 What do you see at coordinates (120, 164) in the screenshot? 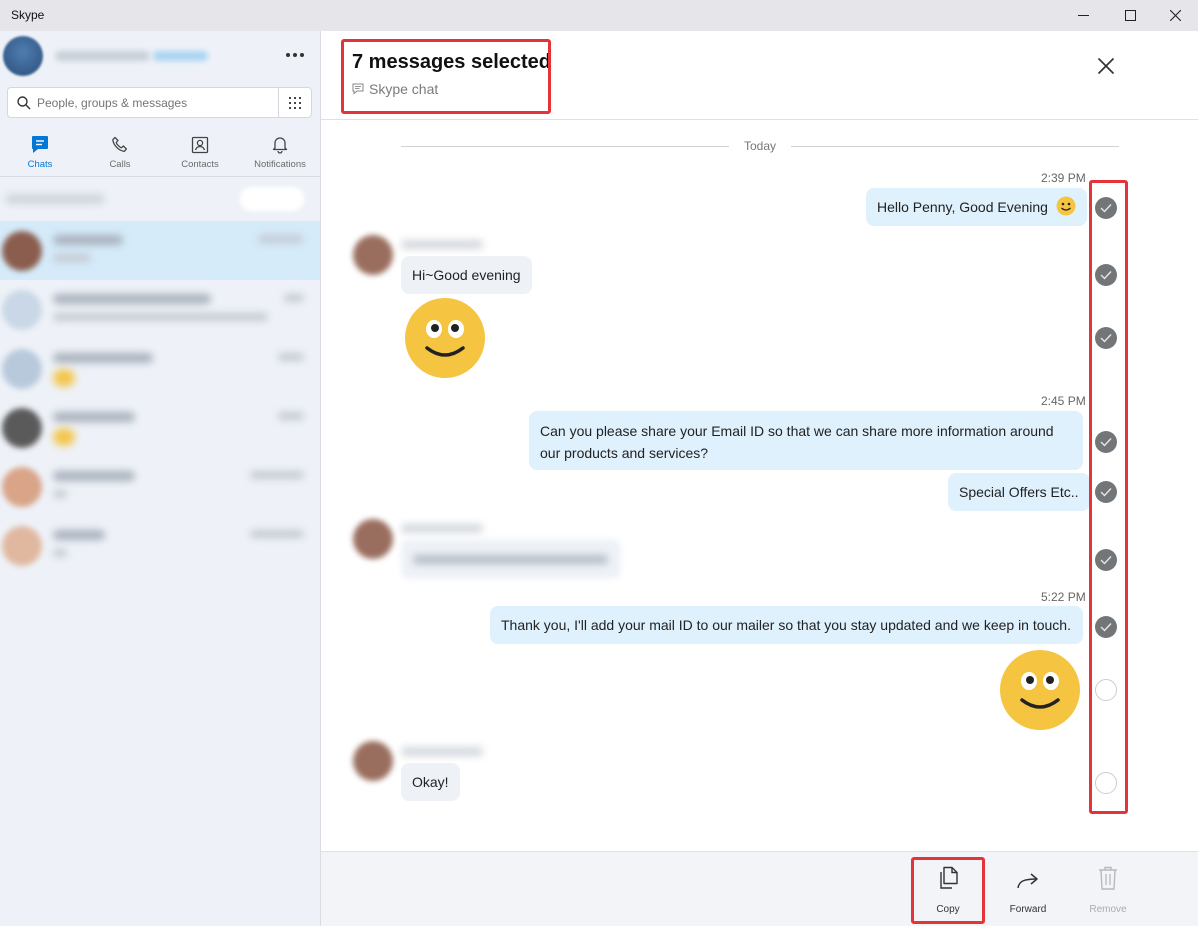
I see `tab-calls-label: Calls` at bounding box center [120, 164].